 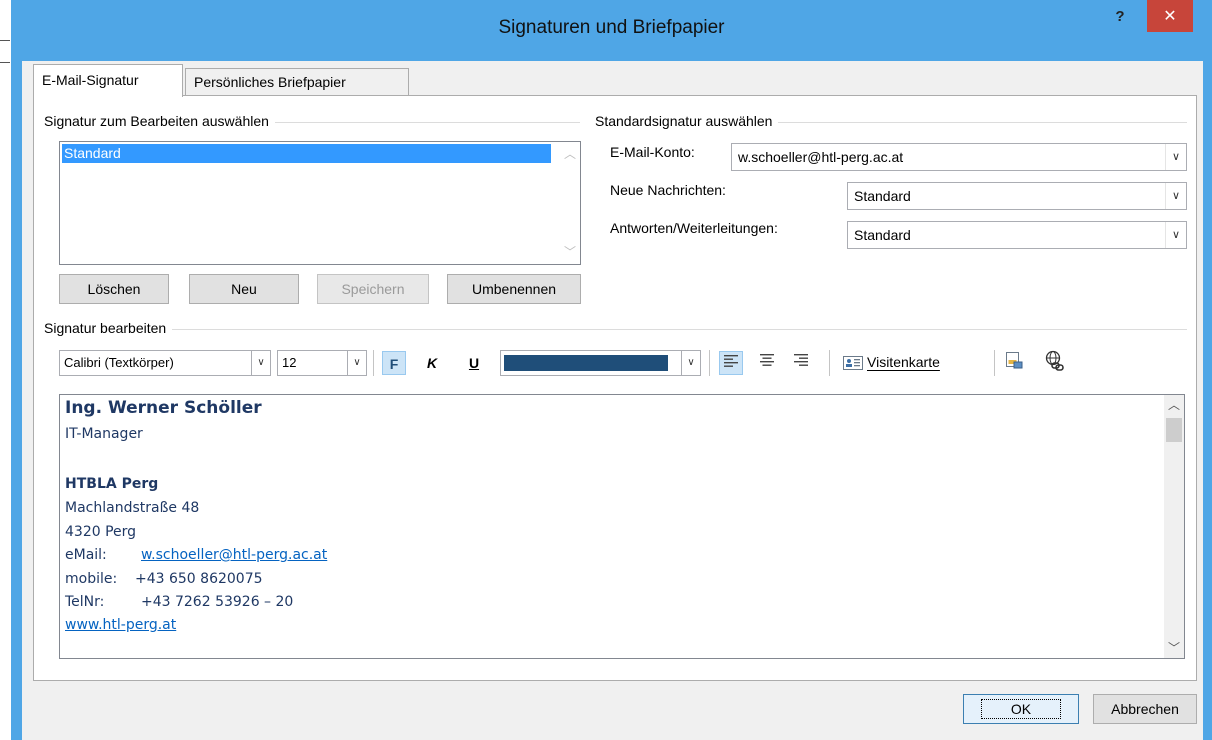 What do you see at coordinates (322, 363) in the screenshot?
I see `font-size-dropdown: 12 ∨` at bounding box center [322, 363].